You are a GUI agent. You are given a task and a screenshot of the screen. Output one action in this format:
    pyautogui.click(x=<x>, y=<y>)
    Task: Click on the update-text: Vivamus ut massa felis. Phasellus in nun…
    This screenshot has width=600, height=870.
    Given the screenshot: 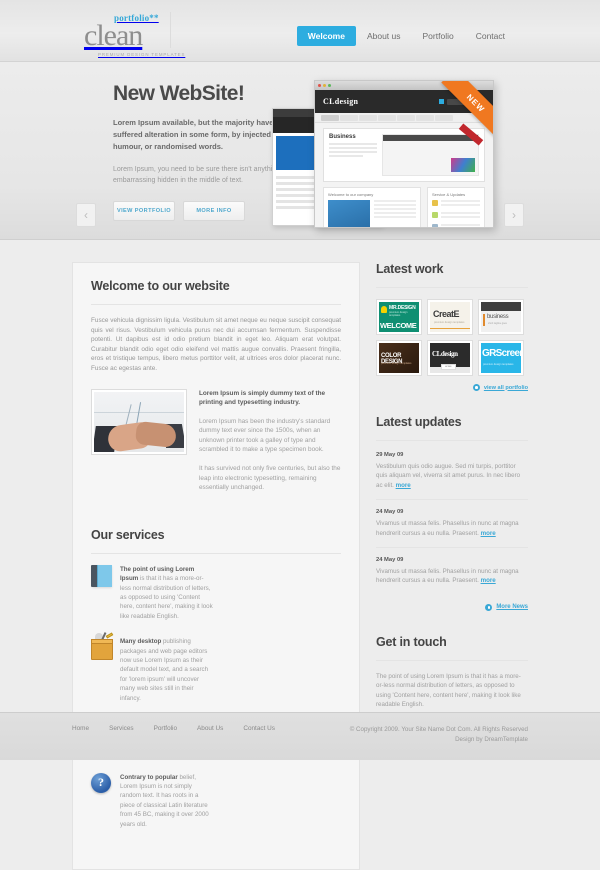 What is the action you would take?
    pyautogui.click(x=452, y=528)
    